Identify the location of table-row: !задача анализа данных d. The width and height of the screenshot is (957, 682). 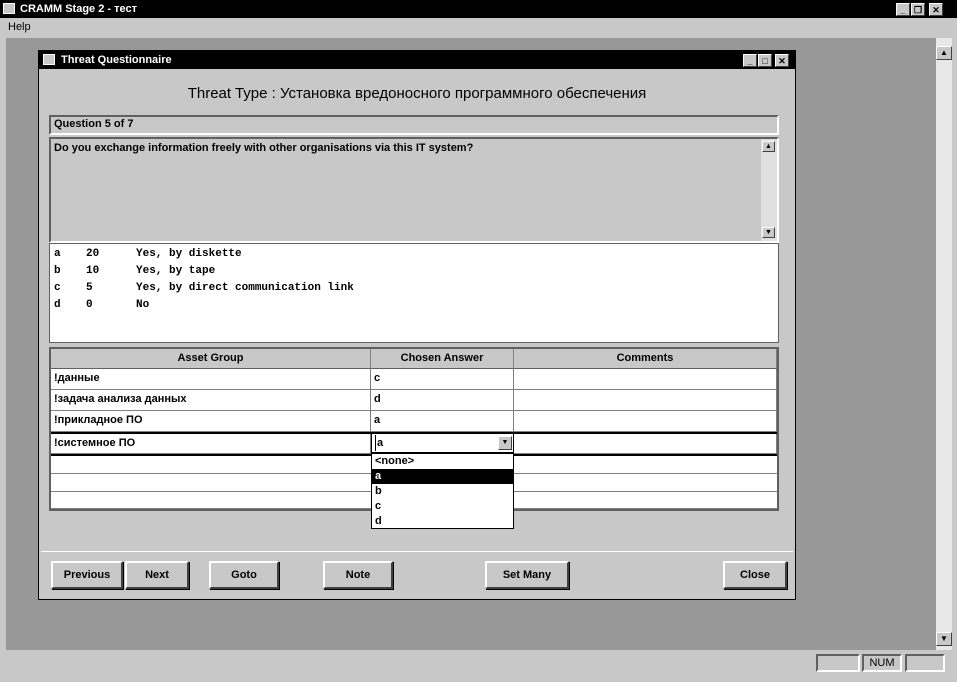
(414, 400).